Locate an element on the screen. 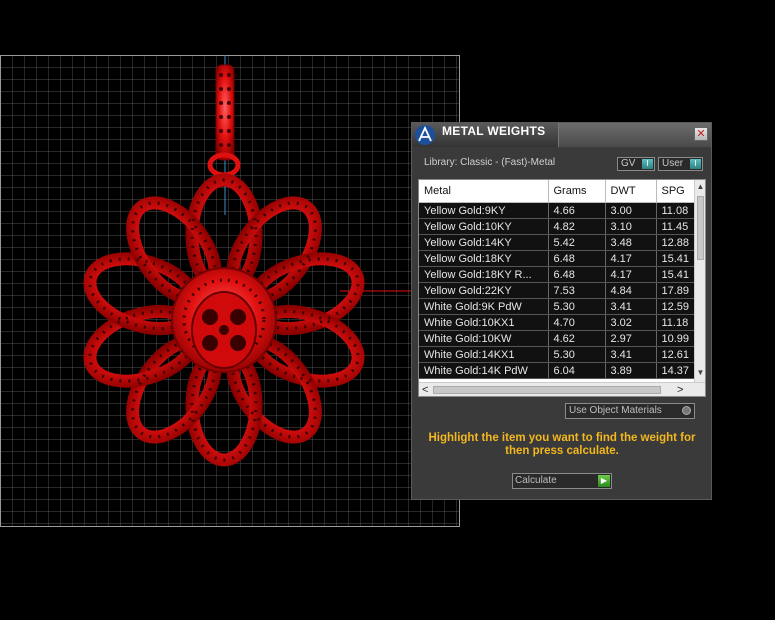 The width and height of the screenshot is (775, 620). horizontal-scrollbar: < > is located at coordinates (562, 389).